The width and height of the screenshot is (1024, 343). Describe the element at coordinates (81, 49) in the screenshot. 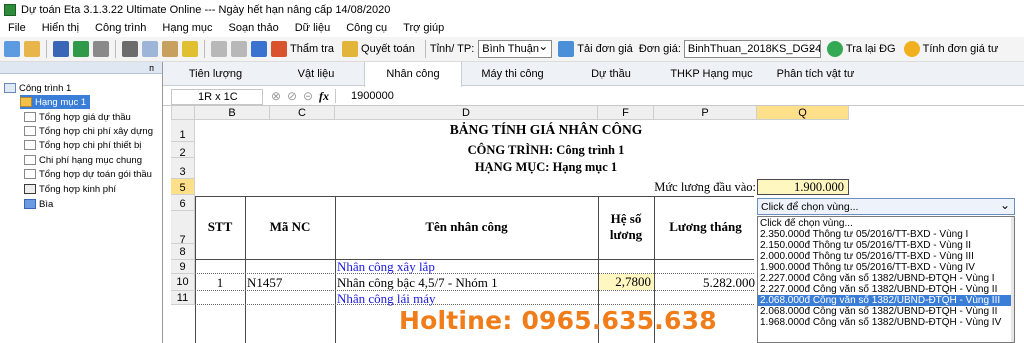

I see `excel-icon` at that location.